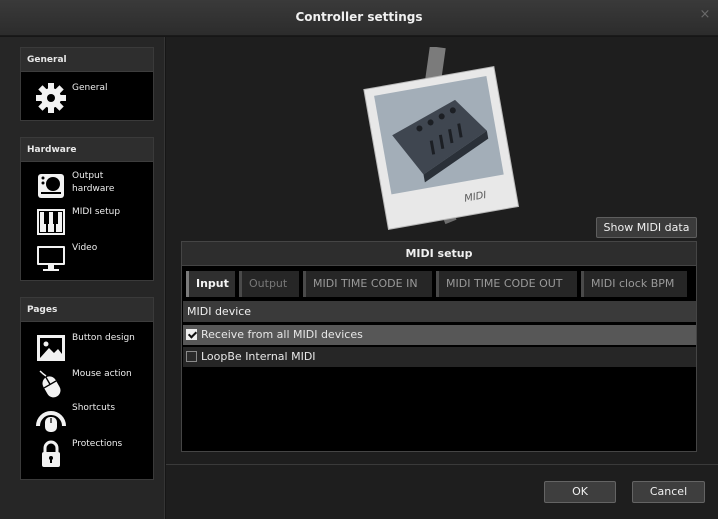 The image size is (718, 519). What do you see at coordinates (94, 349) in the screenshot?
I see `sidebar-item-button-design: Button design` at bounding box center [94, 349].